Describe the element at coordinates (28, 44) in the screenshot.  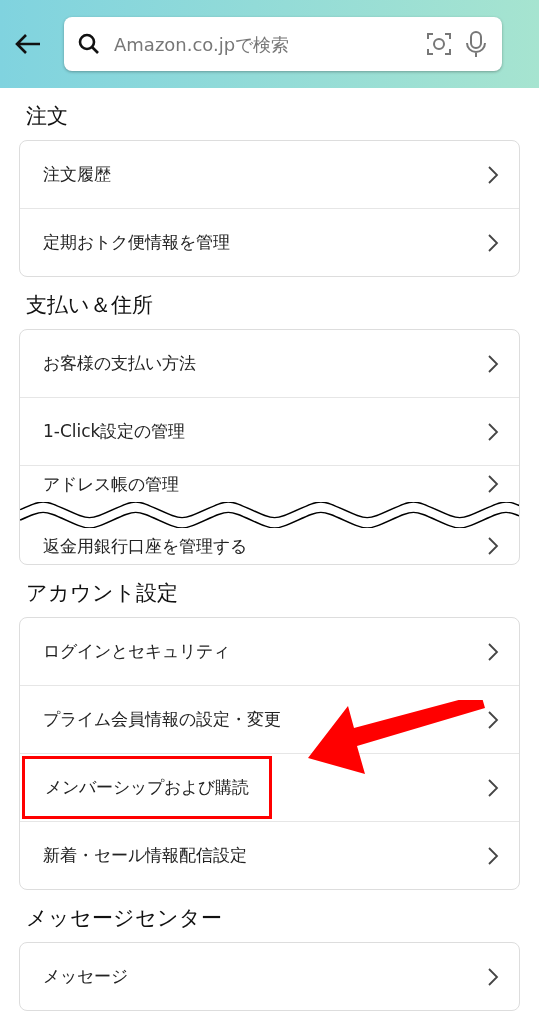
I see `back-arrow-icon` at that location.